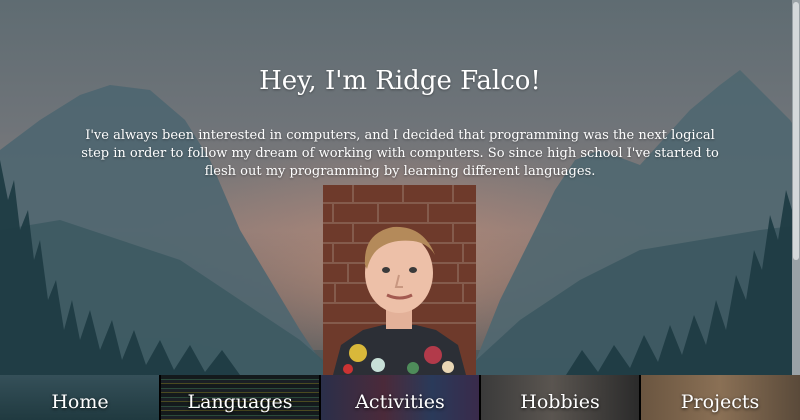 This screenshot has height=420, width=800. I want to click on page-title: Hey, I'm Ridge Falco!, so click(400, 81).